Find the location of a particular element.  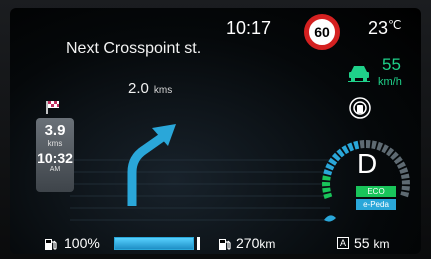

cruise-speed: 55 is located at coordinates (391, 64).